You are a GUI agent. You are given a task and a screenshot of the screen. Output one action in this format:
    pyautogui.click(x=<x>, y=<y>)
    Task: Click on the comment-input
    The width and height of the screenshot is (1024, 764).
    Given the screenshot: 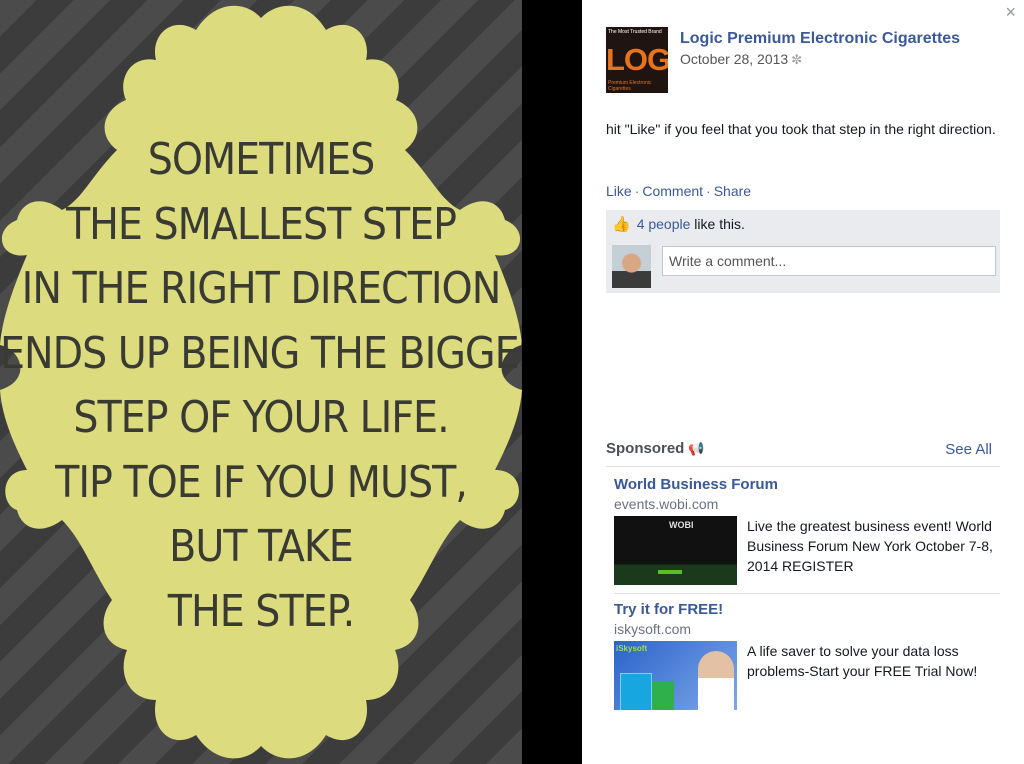 What is the action you would take?
    pyautogui.click(x=829, y=261)
    